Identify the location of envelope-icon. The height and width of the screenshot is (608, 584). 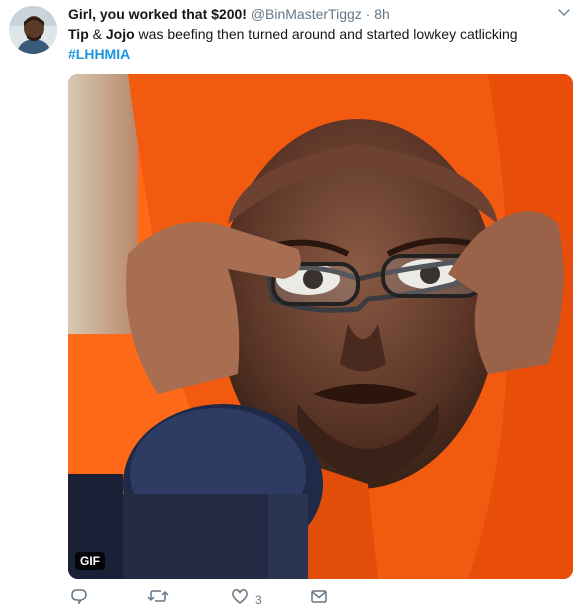
(319, 596).